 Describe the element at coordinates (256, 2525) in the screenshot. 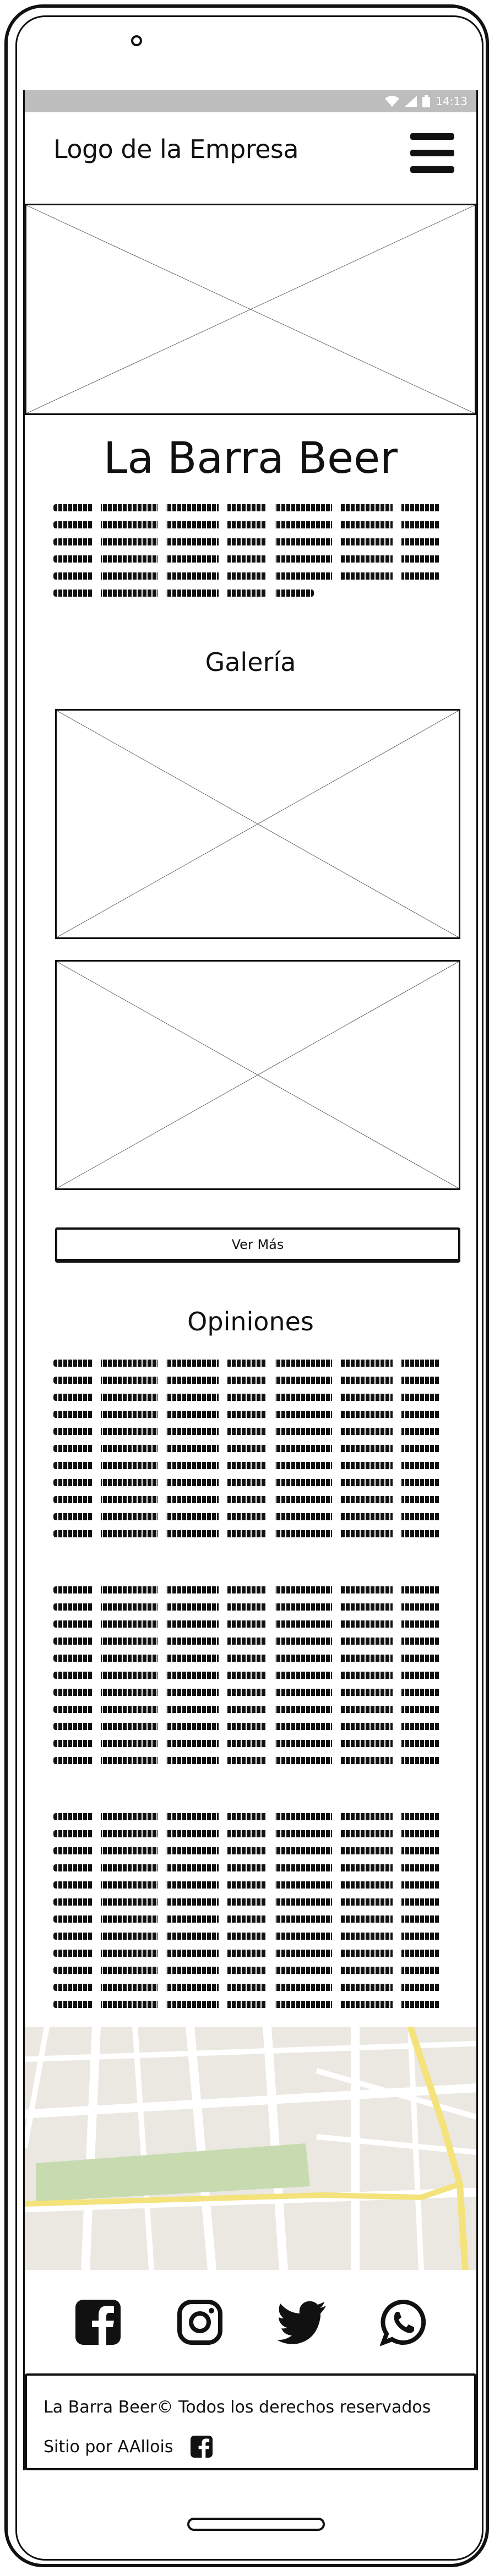

I see `home-button` at that location.